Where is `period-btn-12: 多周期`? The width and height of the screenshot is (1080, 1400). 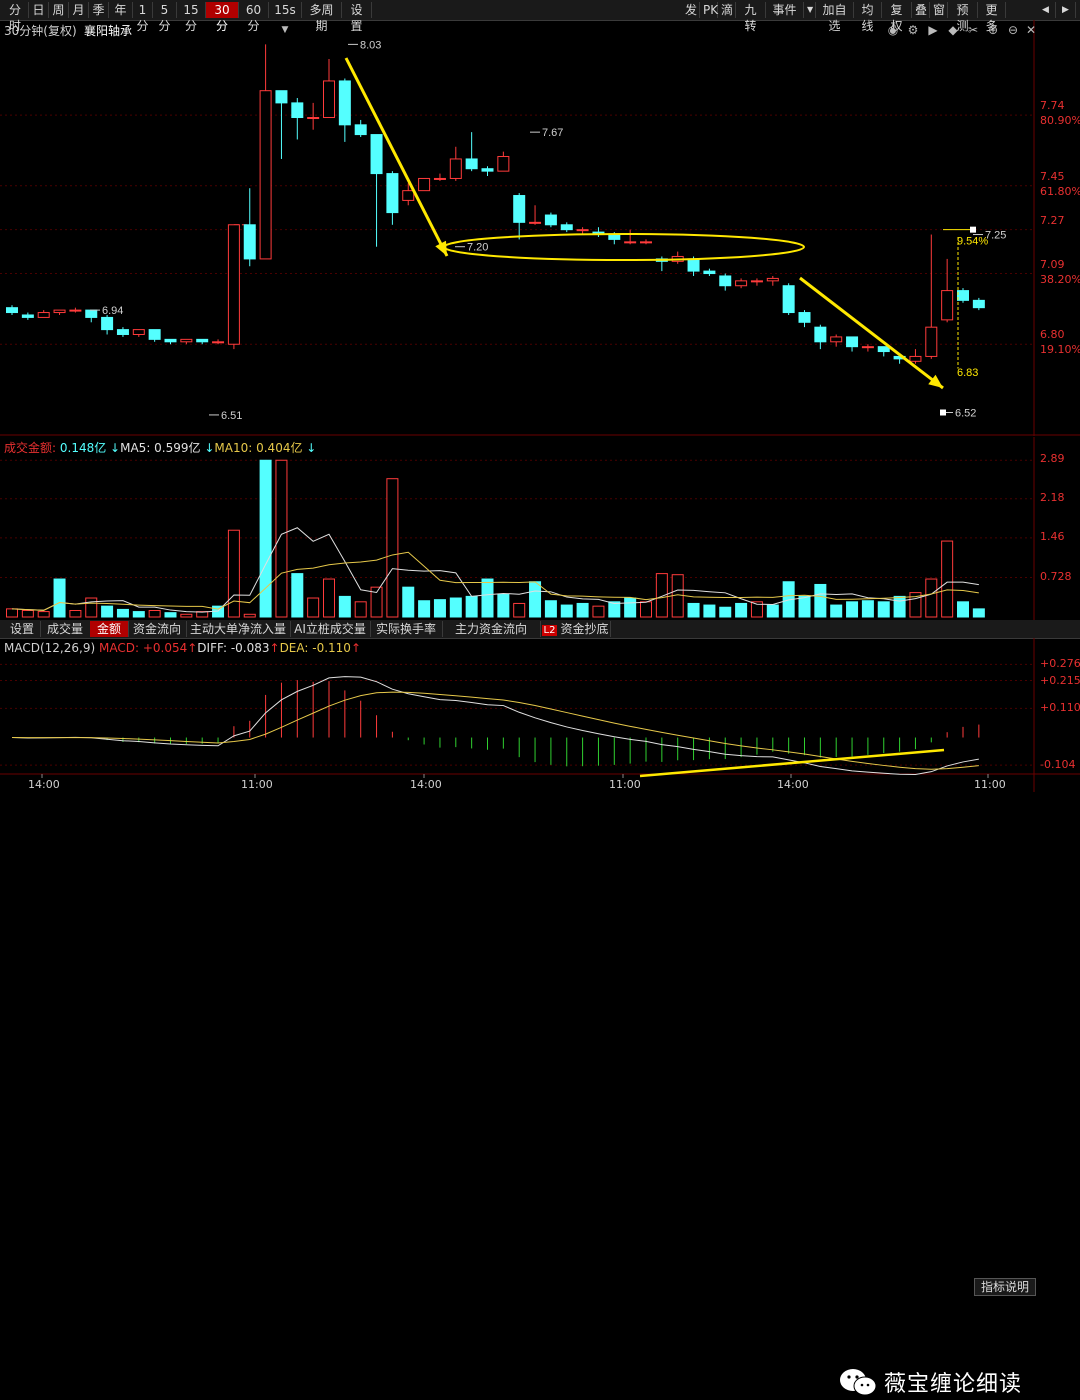 period-btn-12: 多周期 is located at coordinates (322, 17).